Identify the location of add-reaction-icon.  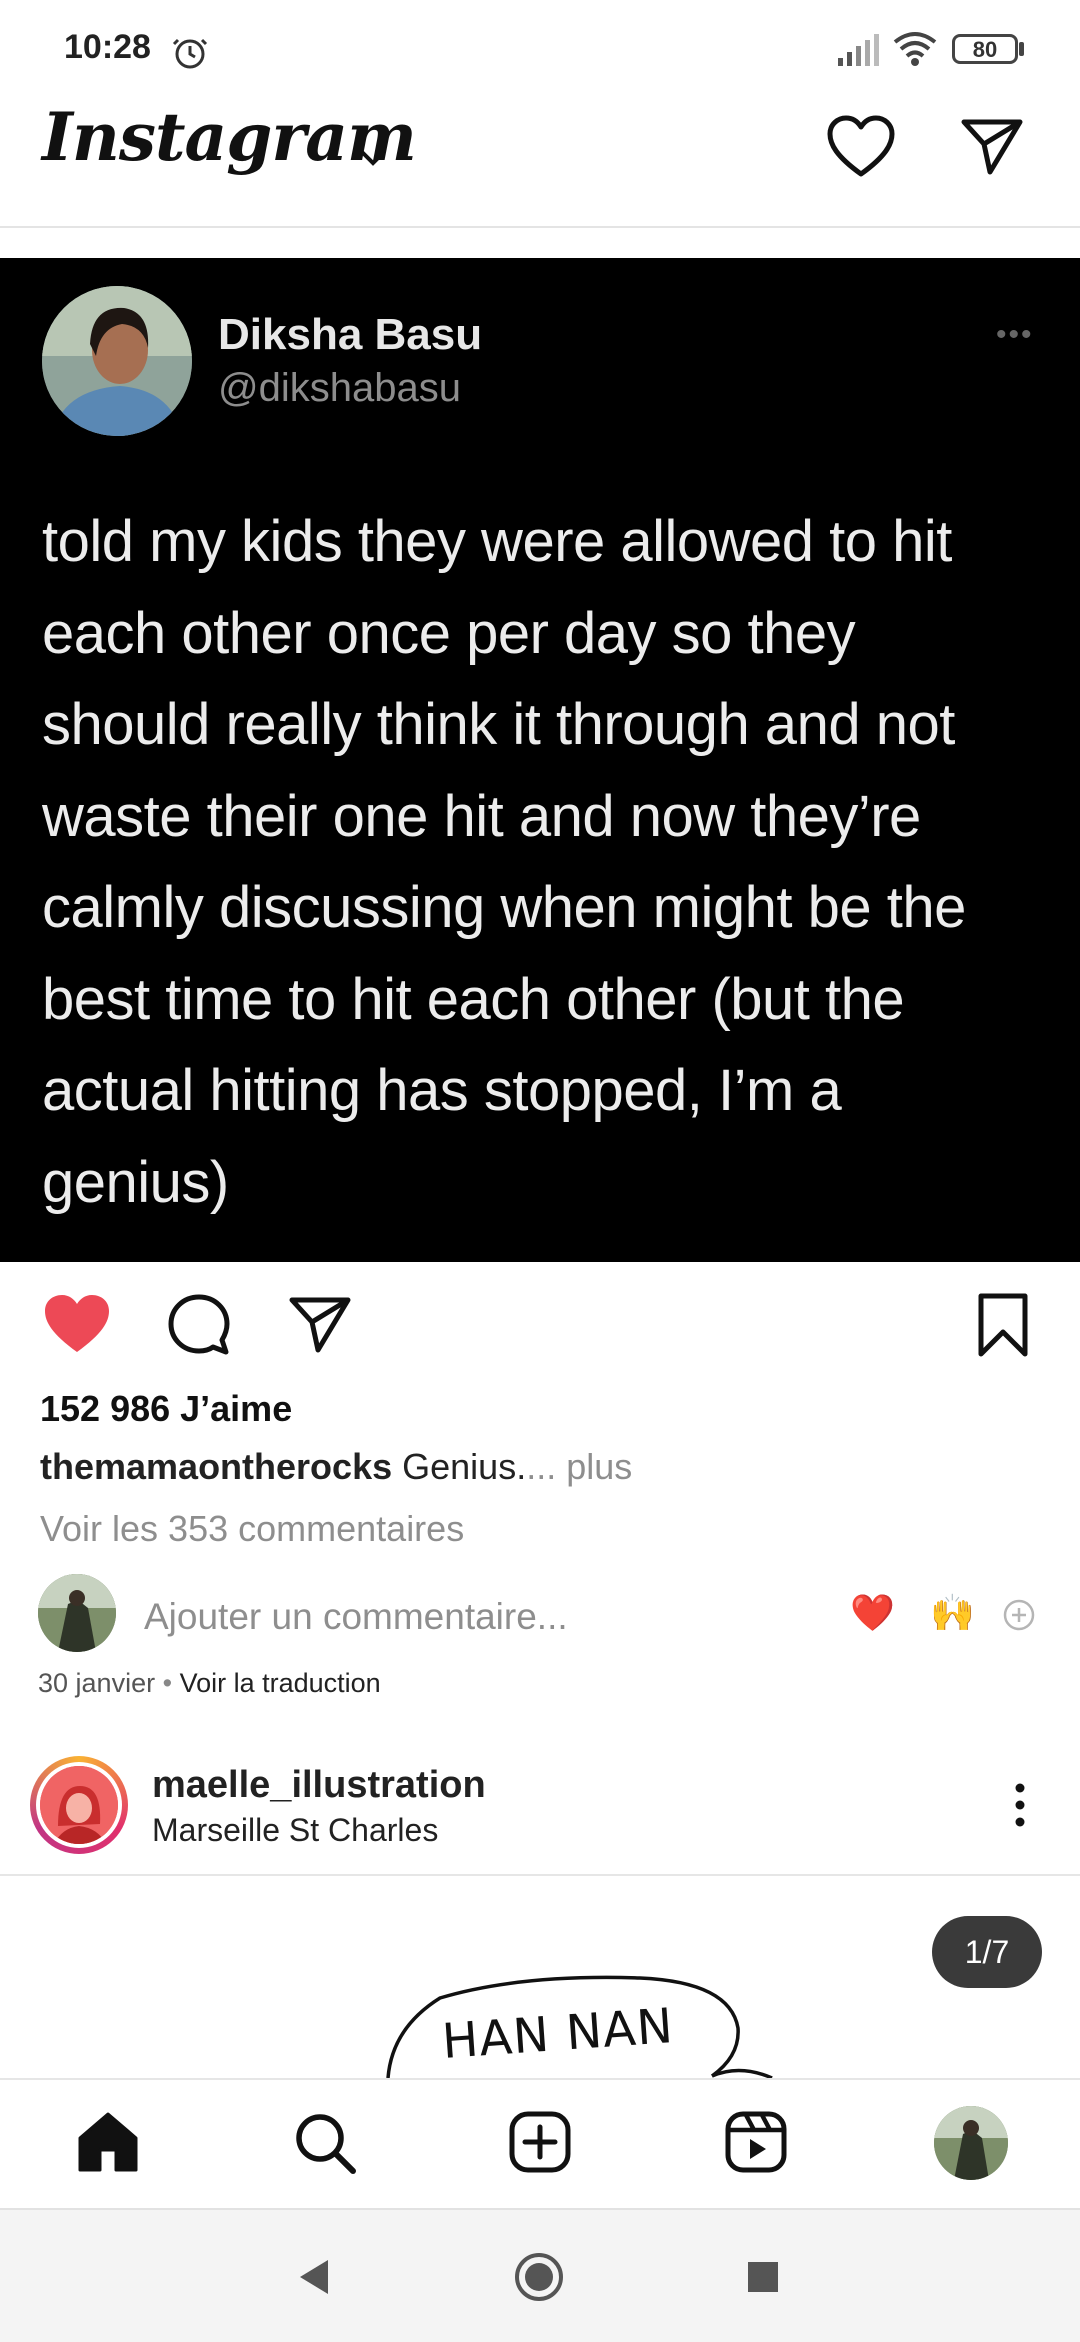
(1019, 1615).